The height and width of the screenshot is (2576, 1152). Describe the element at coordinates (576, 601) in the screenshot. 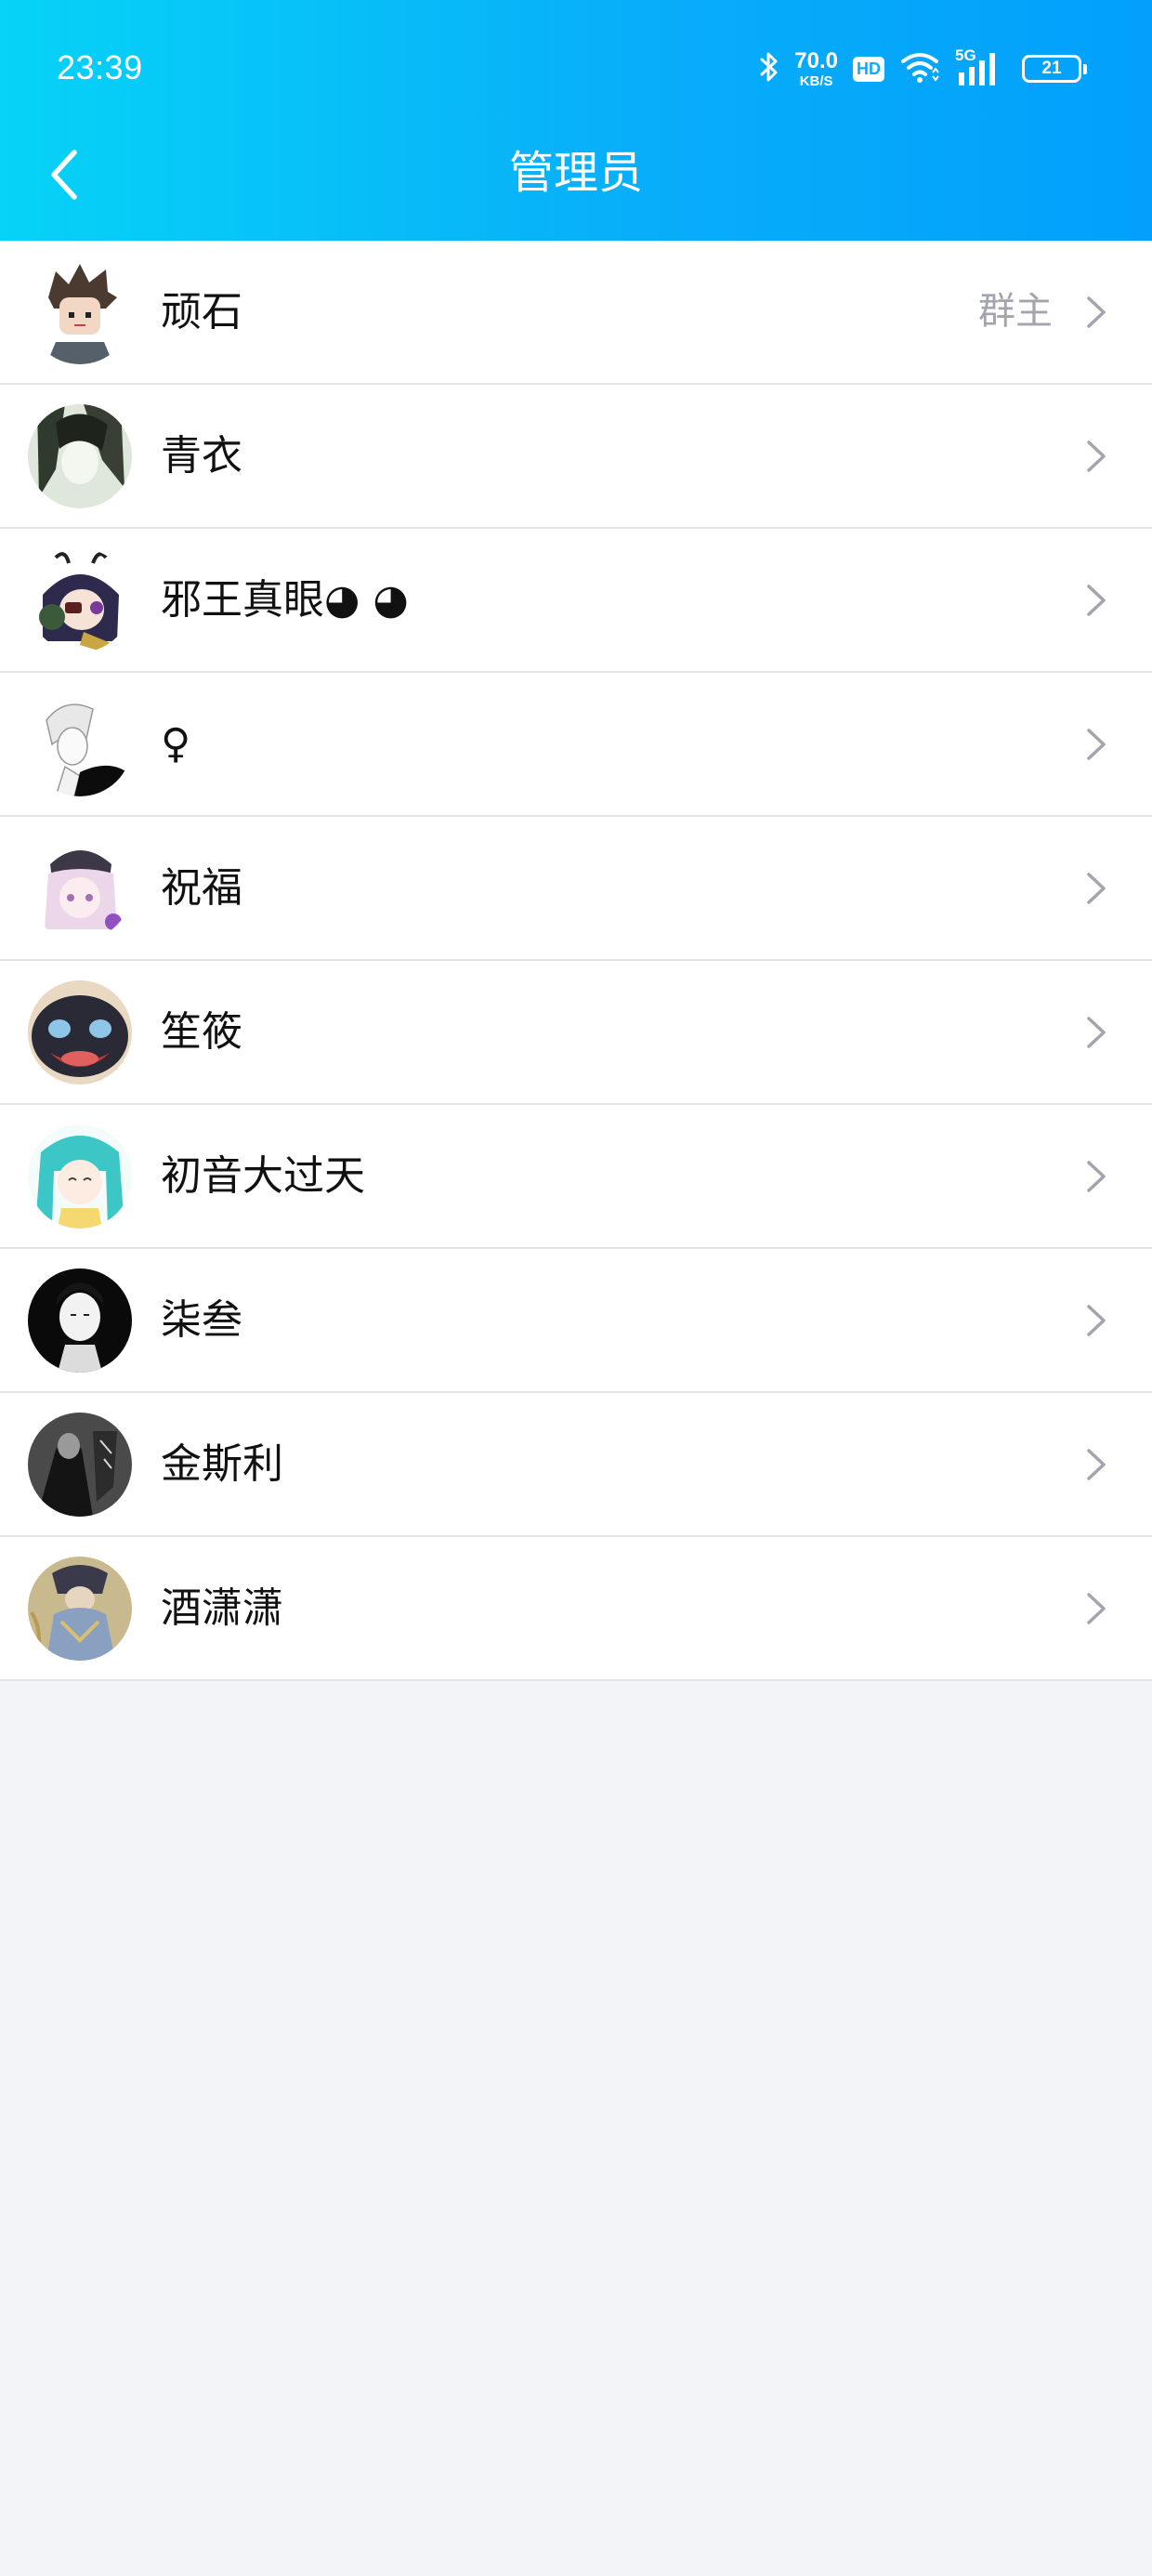

I see `list-item: 邪王真眼◕ ◕` at that location.